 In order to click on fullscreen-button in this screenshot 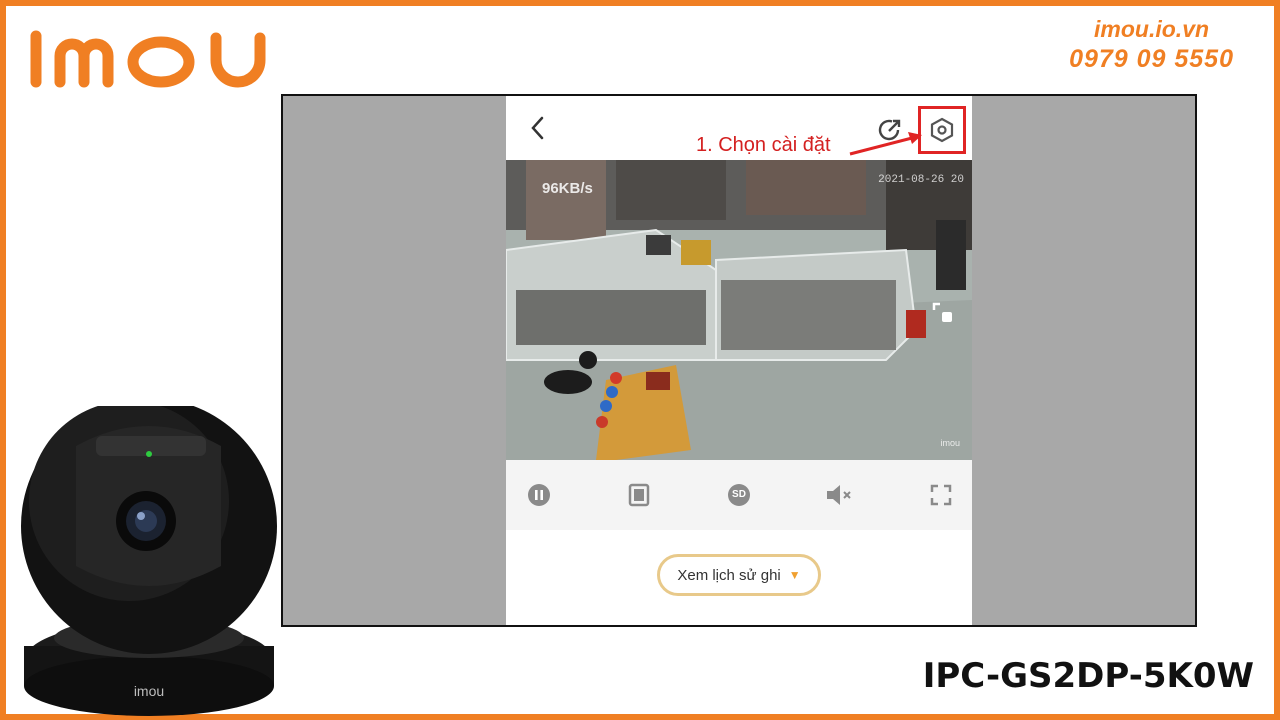, I will do `click(941, 495)`.